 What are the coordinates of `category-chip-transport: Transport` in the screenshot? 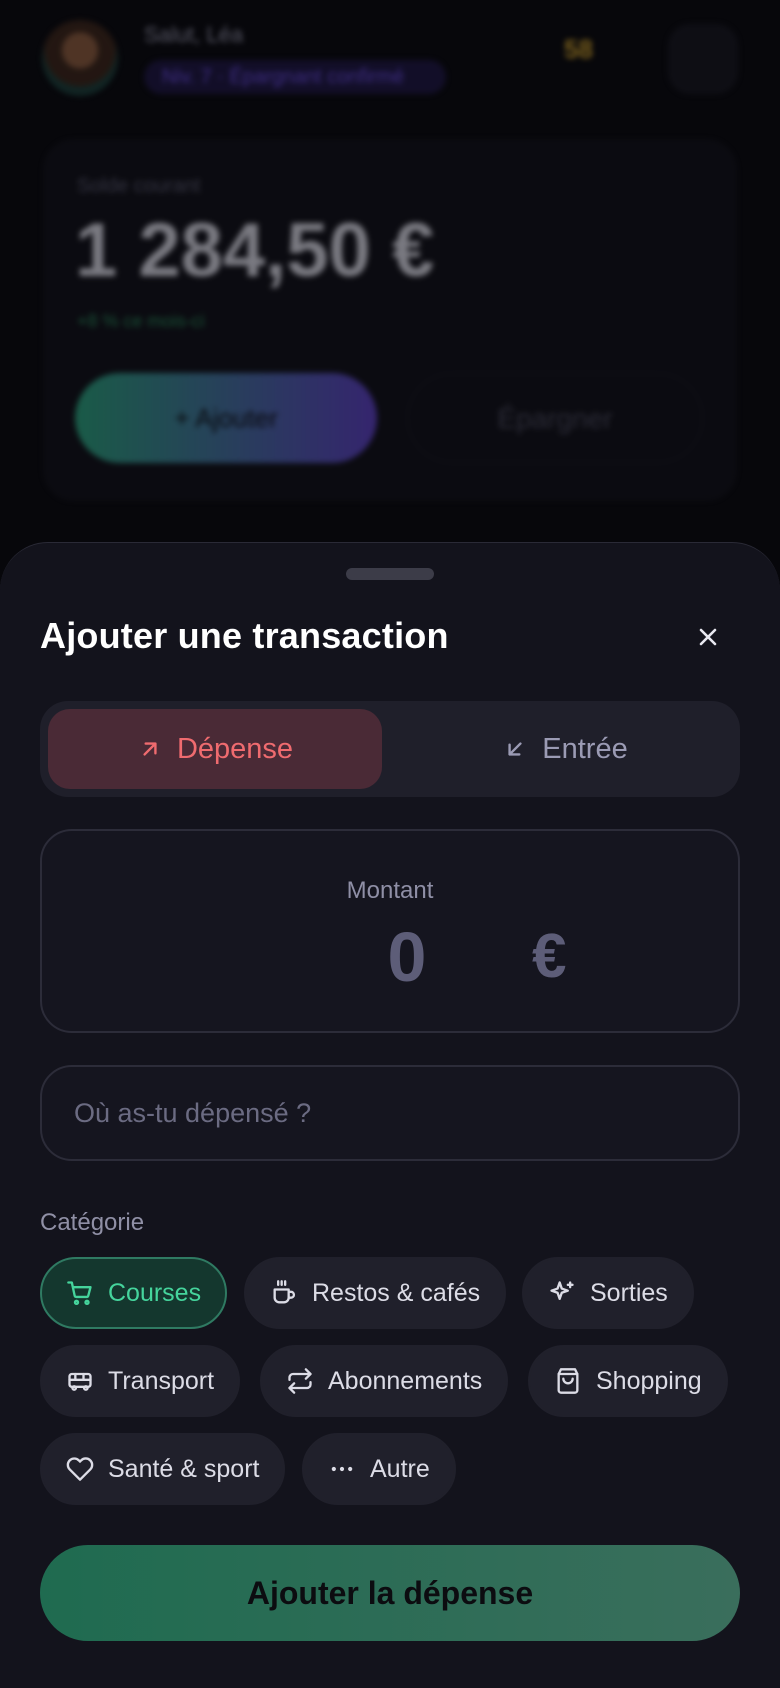 It's located at (140, 1381).